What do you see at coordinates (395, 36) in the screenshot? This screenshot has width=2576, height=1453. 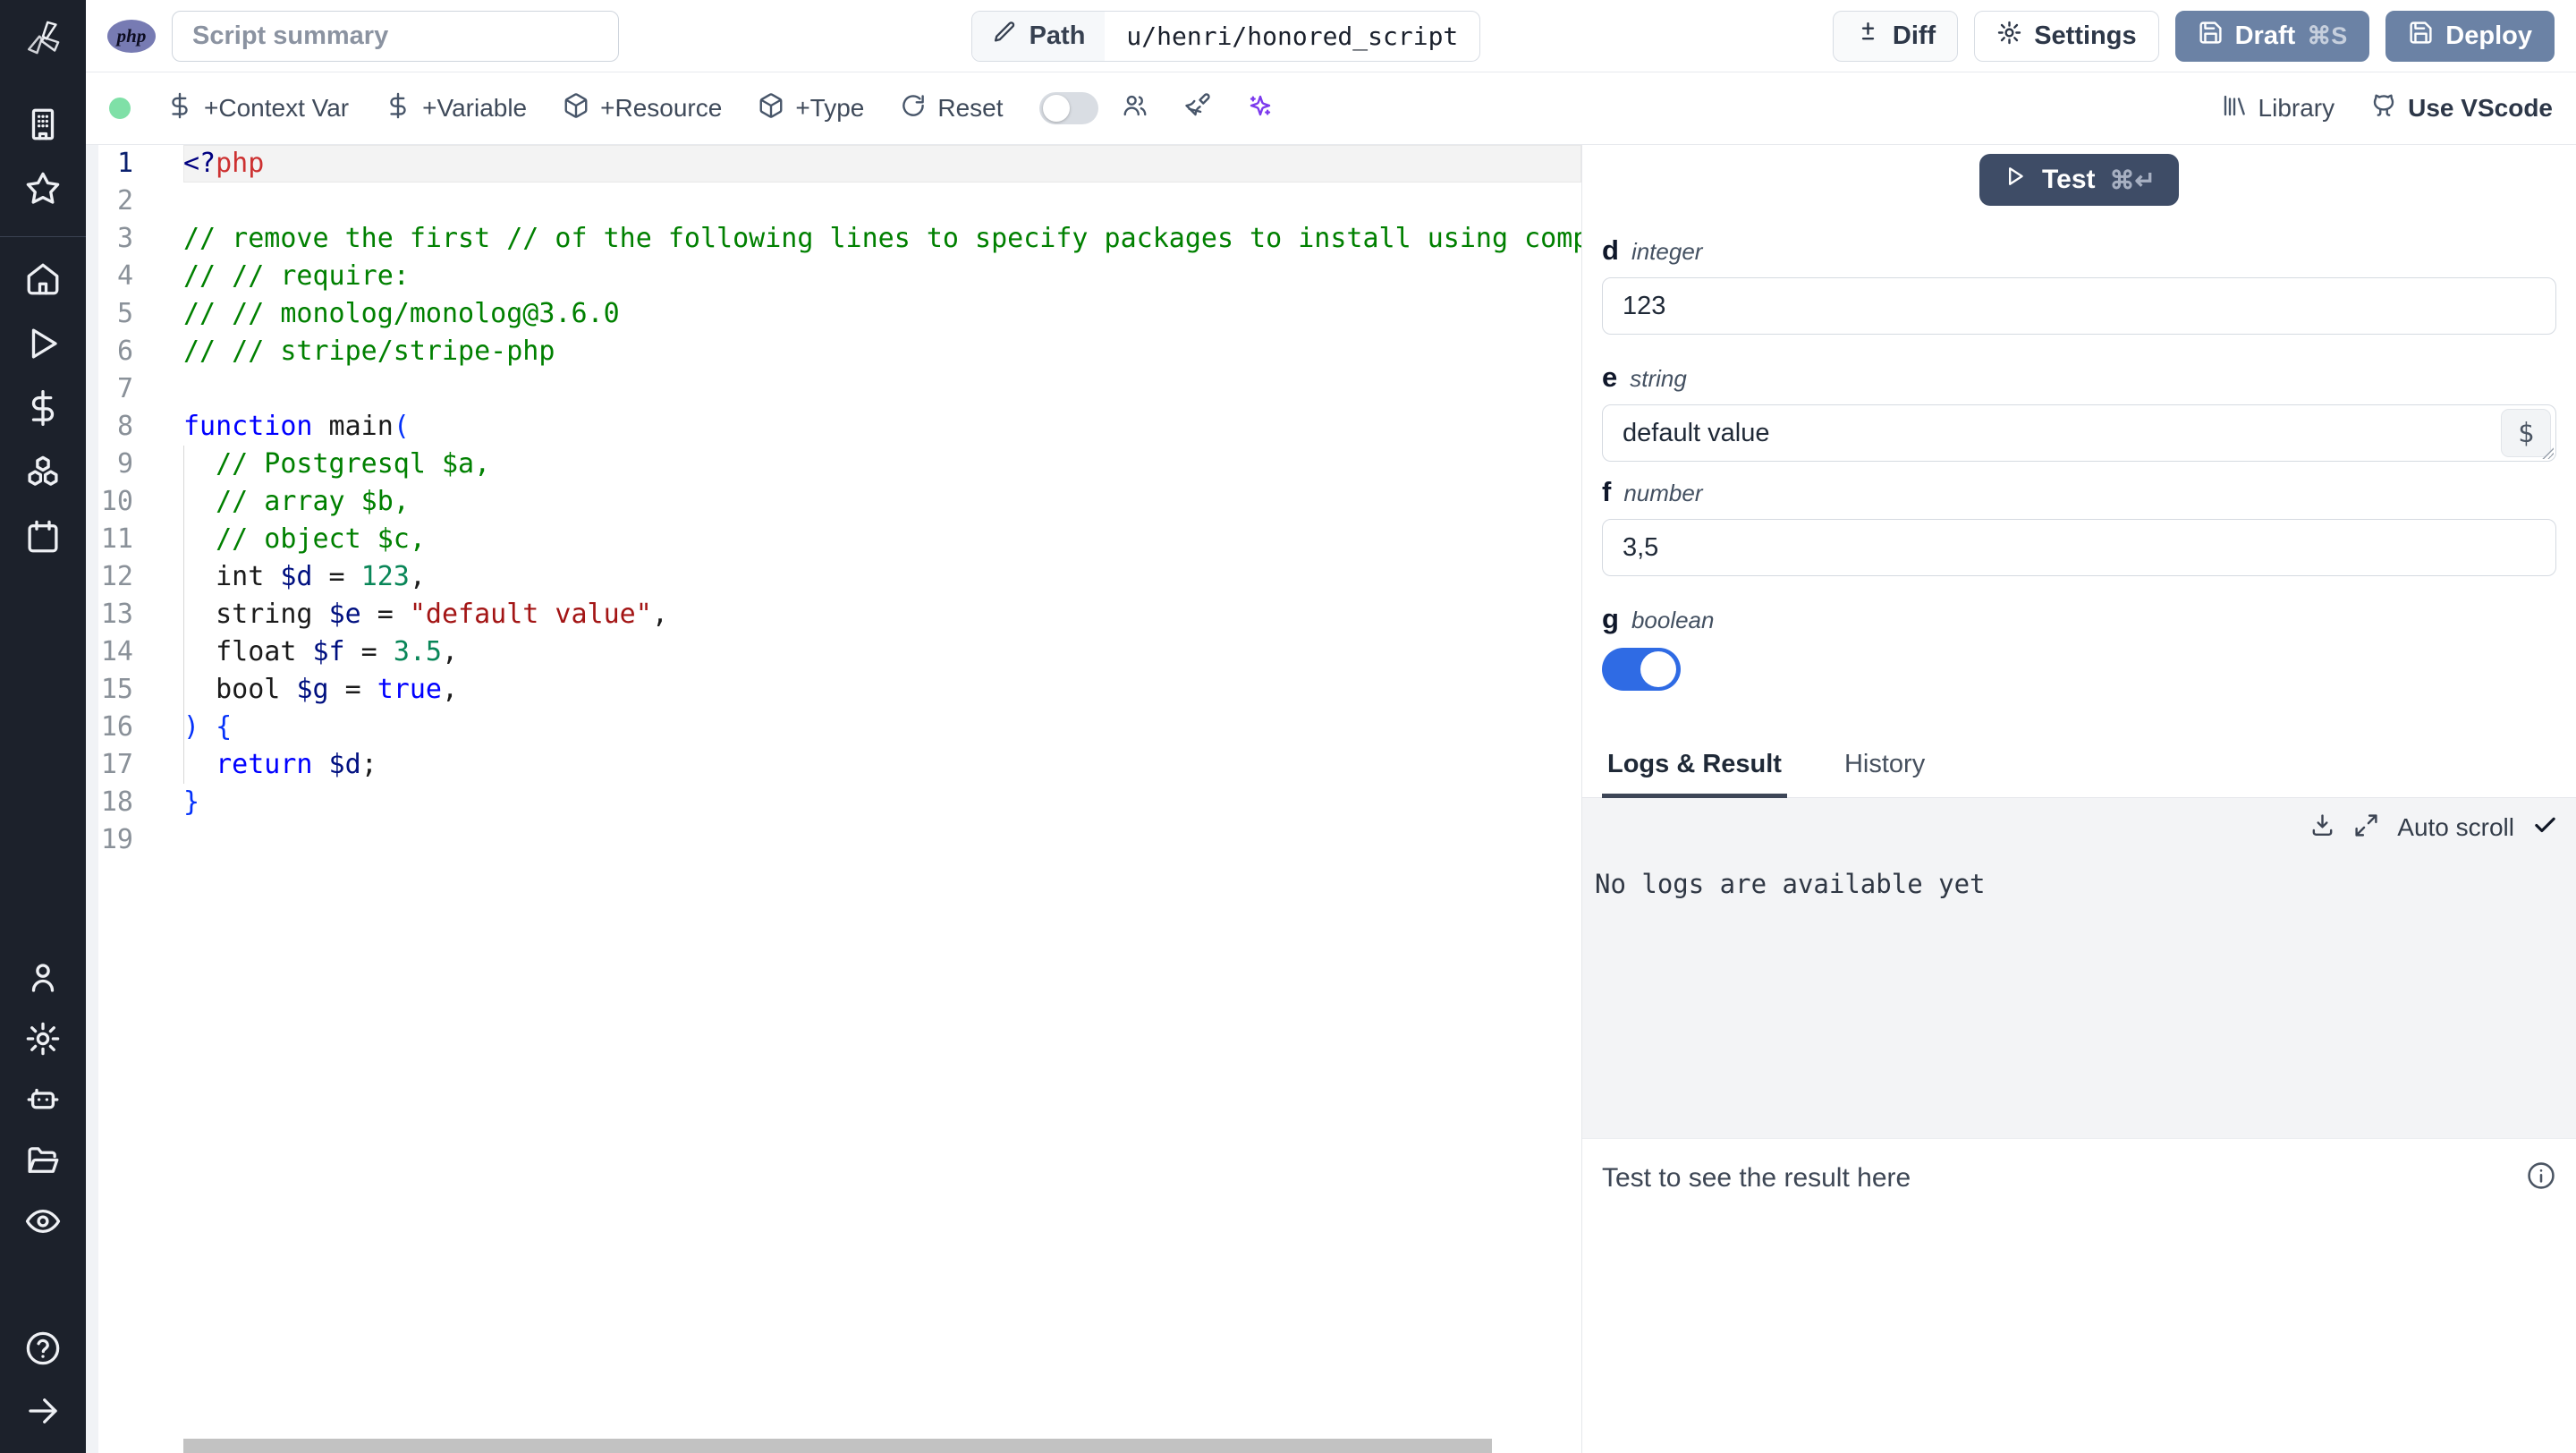 I see `script-summary-input` at bounding box center [395, 36].